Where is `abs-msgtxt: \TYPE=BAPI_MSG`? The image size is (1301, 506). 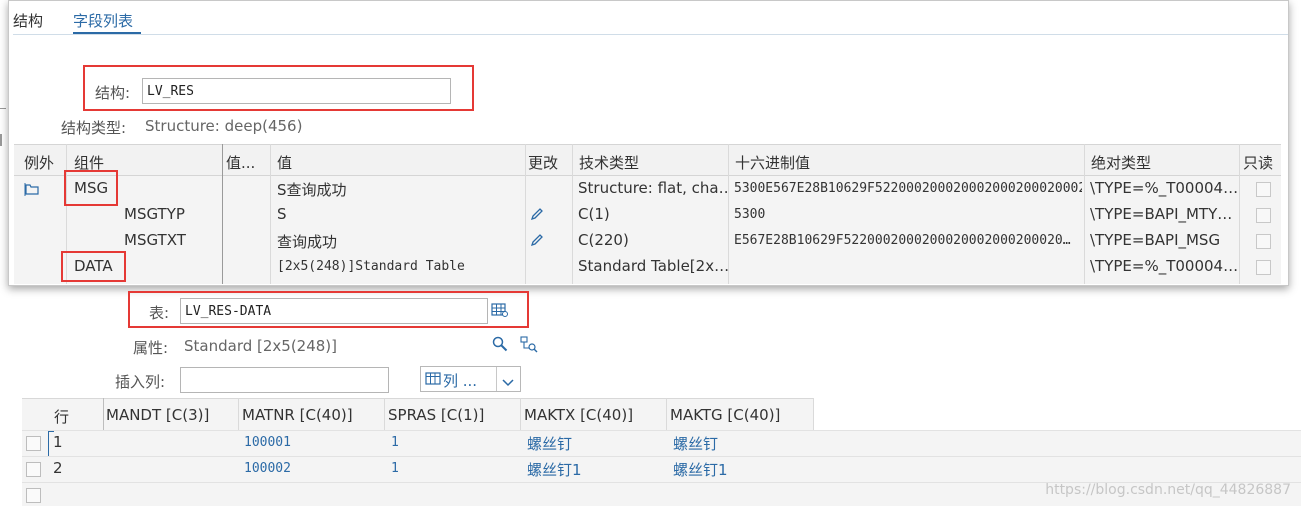
abs-msgtxt: \TYPE=BAPI_MSG is located at coordinates (1155, 240).